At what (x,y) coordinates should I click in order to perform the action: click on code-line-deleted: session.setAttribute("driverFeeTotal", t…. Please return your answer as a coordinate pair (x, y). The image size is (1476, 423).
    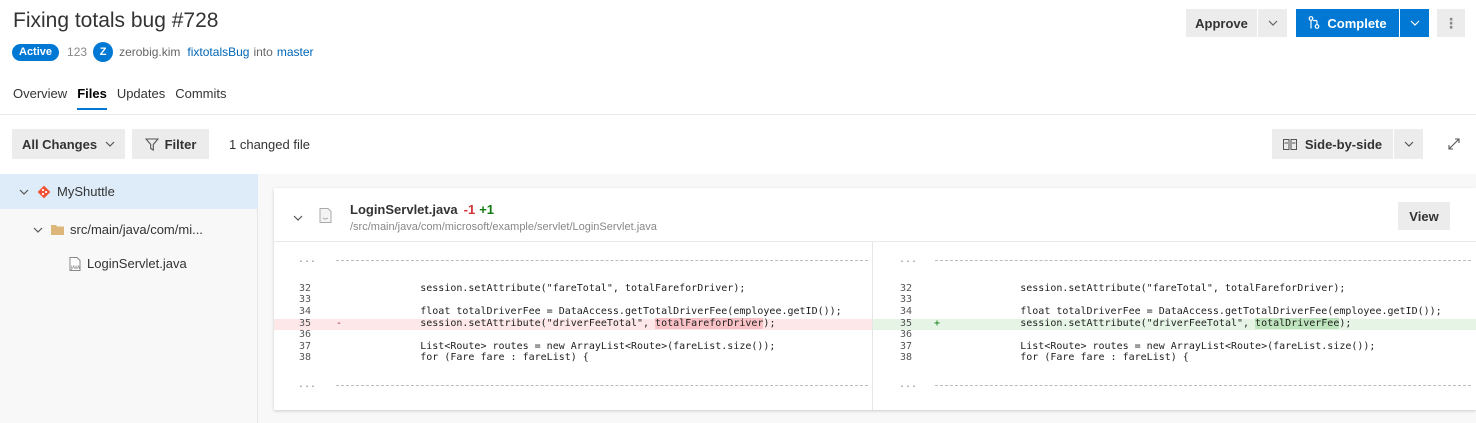
    Looking at the image, I should click on (562, 323).